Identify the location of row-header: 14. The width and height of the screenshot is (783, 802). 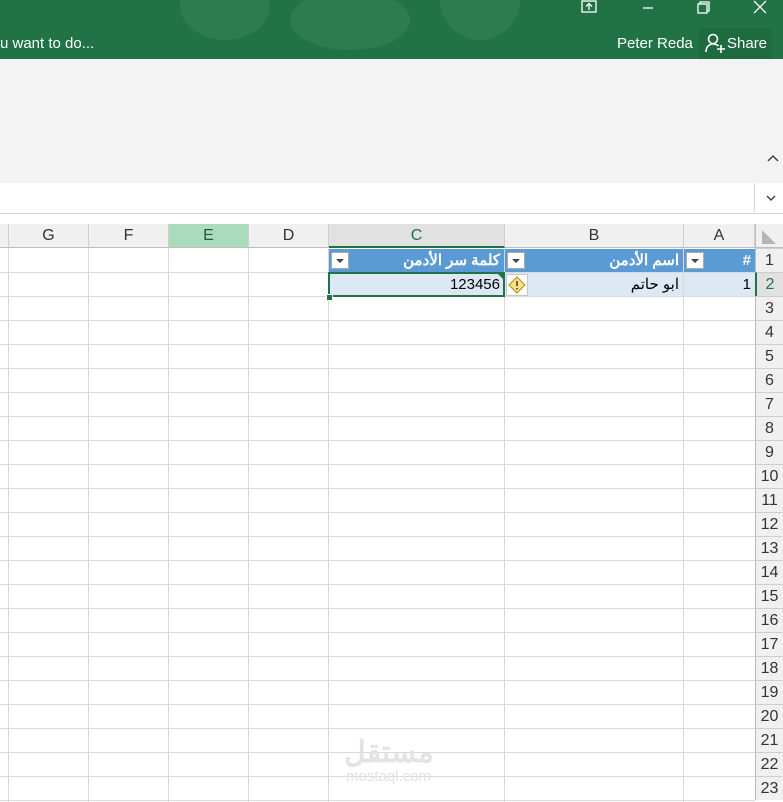
(769, 572).